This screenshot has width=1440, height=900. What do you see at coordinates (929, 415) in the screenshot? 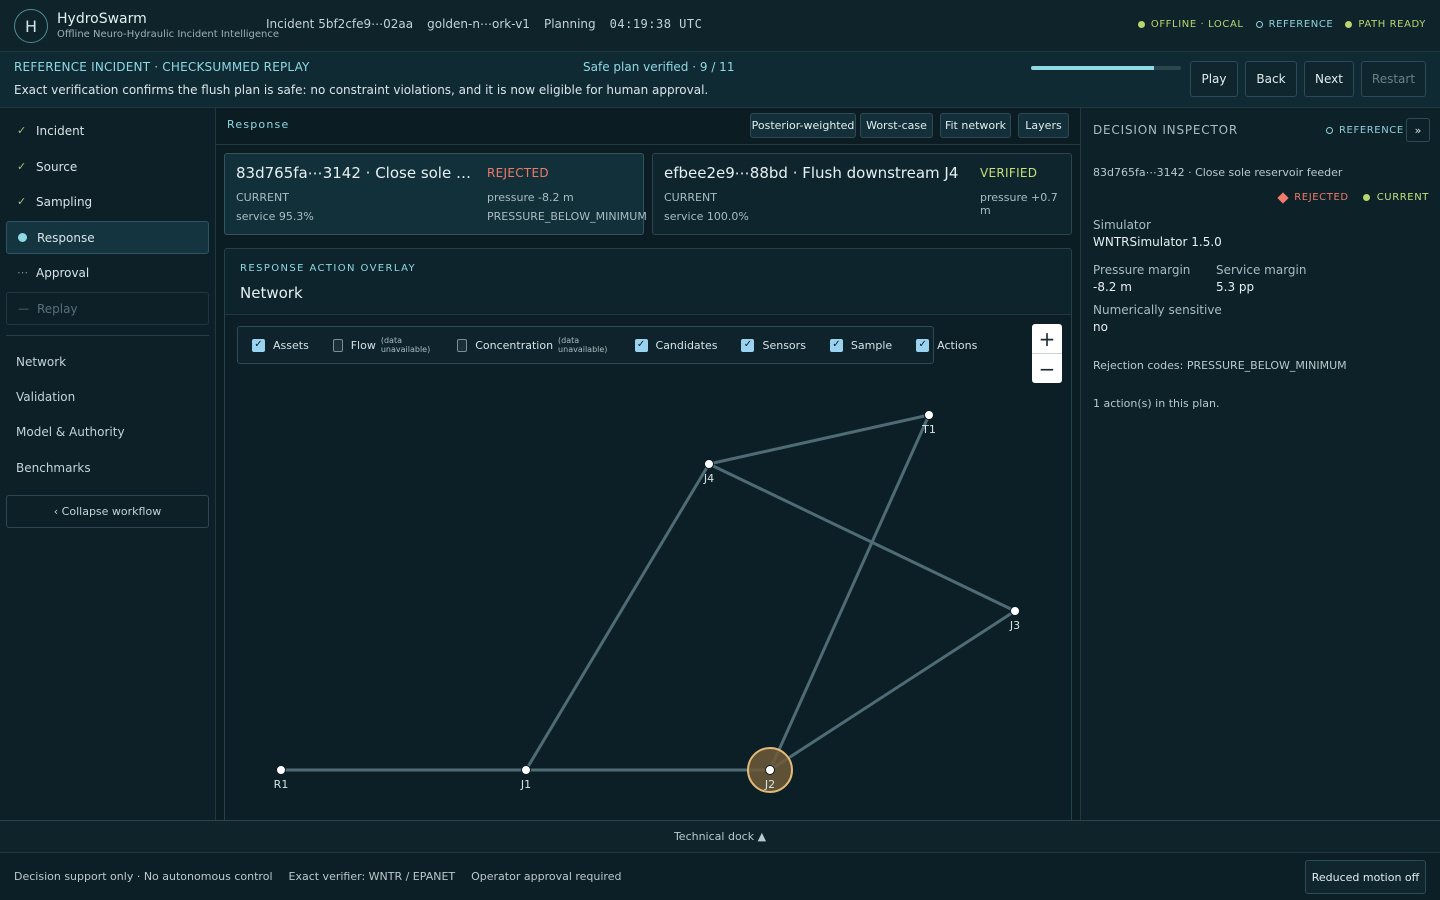
I see `node-T1` at bounding box center [929, 415].